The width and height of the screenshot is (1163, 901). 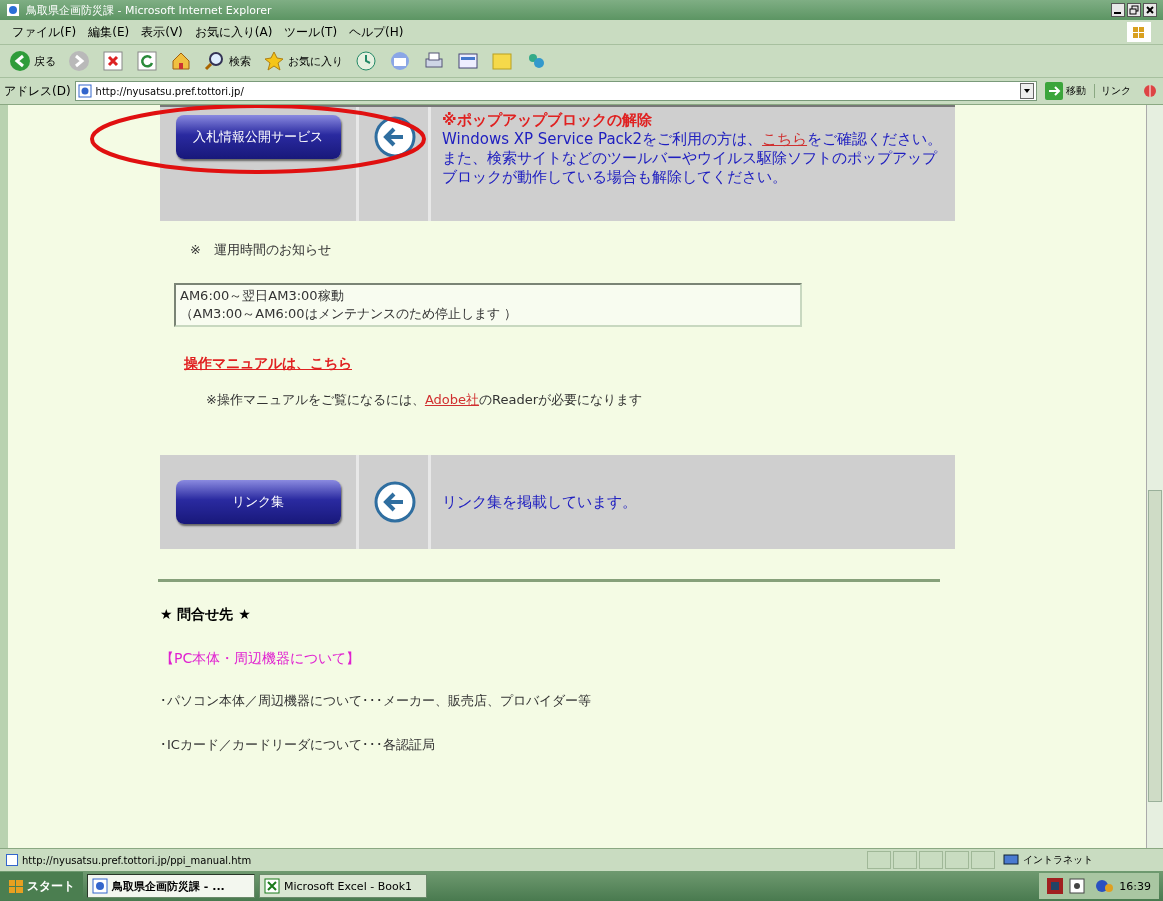 What do you see at coordinates (268, 364) in the screenshot?
I see `manual-link: 操作マニュアルは、こちら` at bounding box center [268, 364].